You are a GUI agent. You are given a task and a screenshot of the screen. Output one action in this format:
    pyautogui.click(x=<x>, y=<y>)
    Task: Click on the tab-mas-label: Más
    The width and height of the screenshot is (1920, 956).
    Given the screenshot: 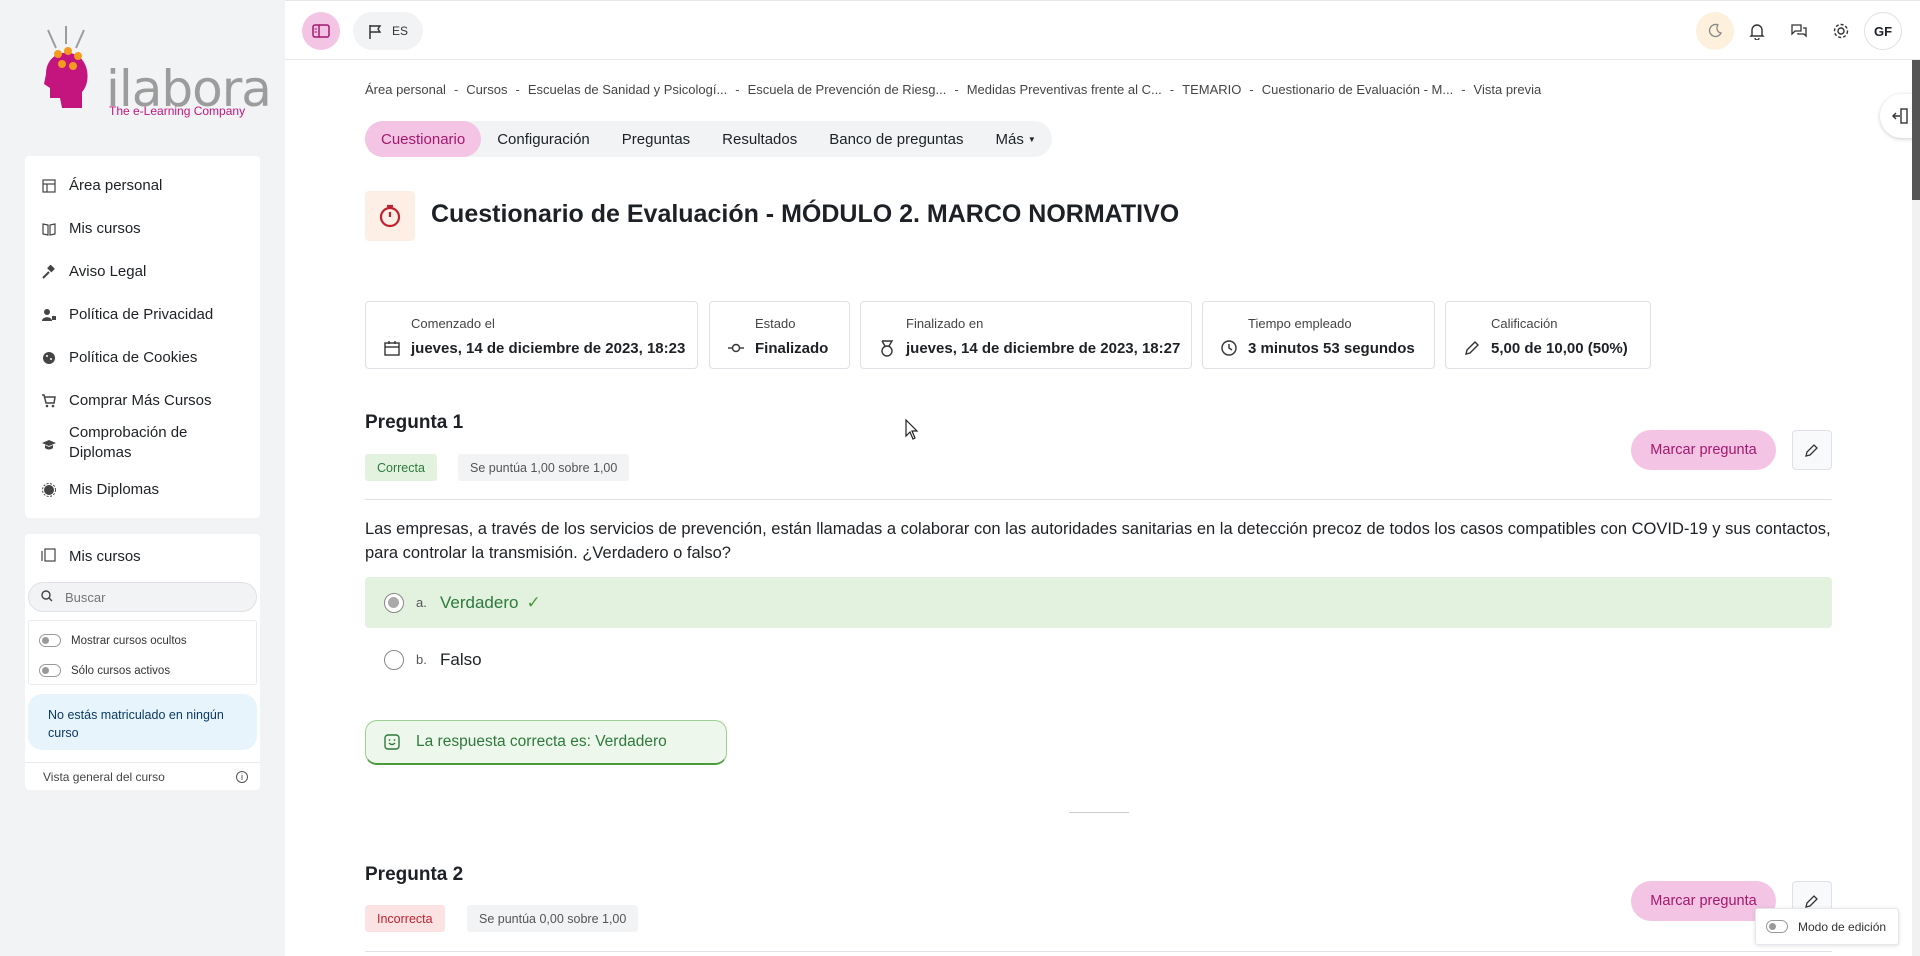 What is the action you would take?
    pyautogui.click(x=1009, y=139)
    